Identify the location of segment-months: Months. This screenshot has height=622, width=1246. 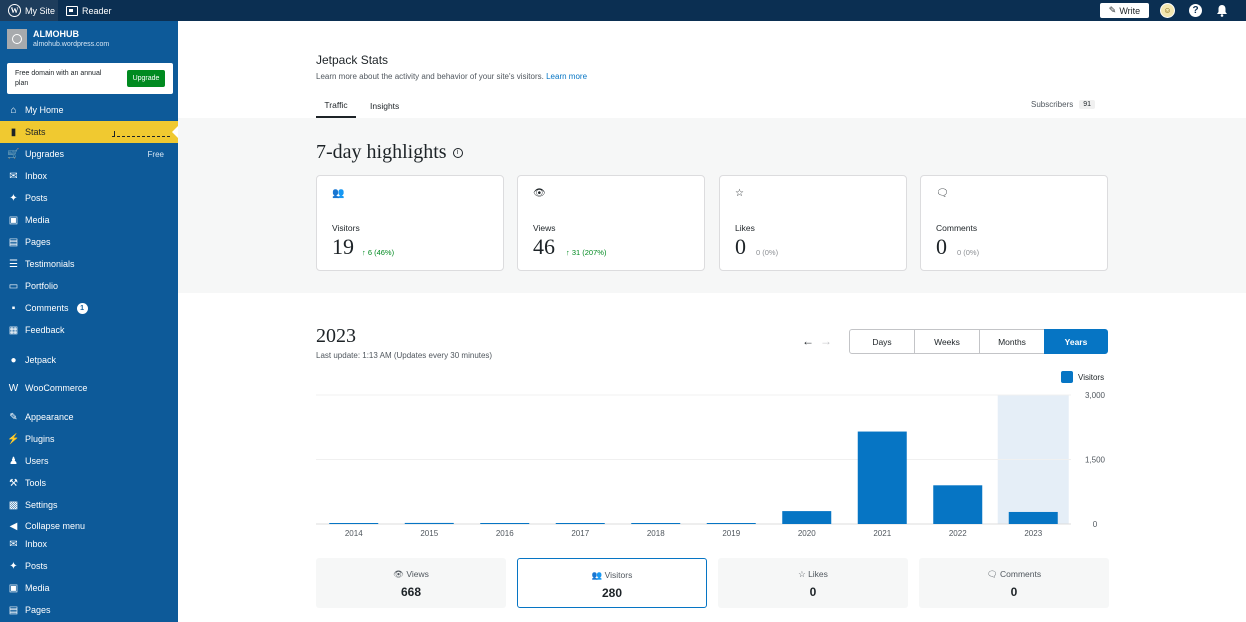
(1012, 341).